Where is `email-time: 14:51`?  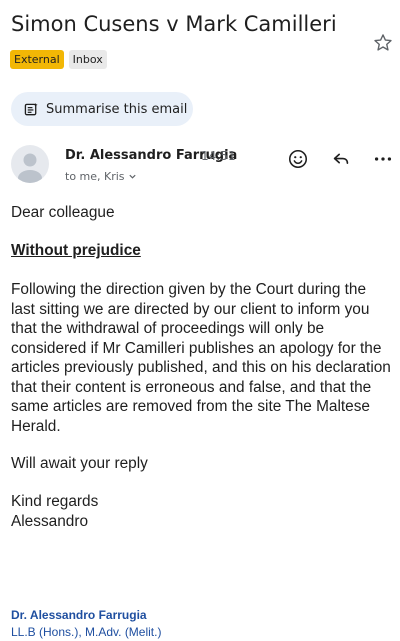 email-time: 14:51 is located at coordinates (218, 156).